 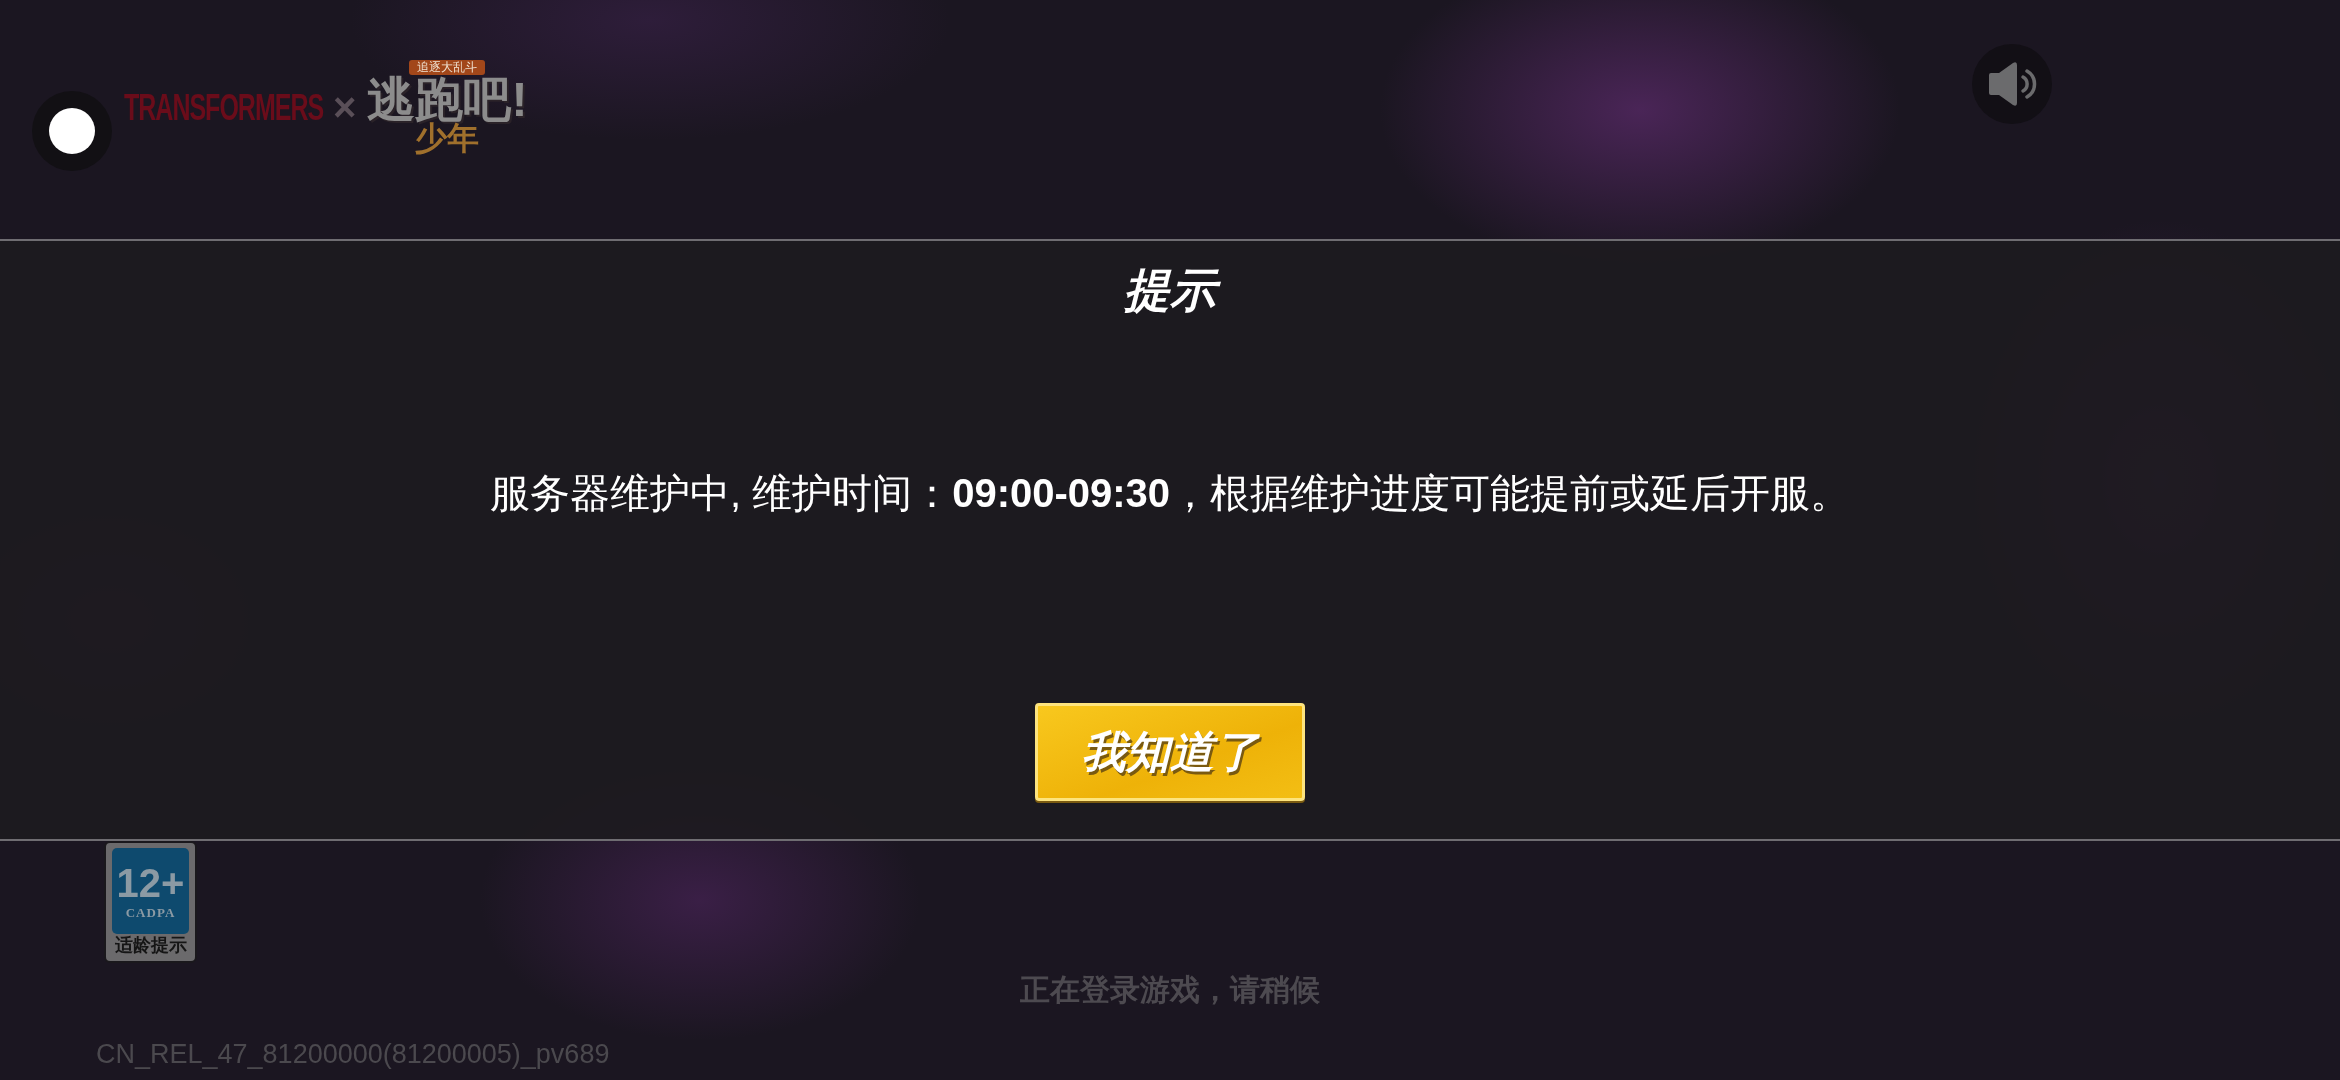 What do you see at coordinates (447, 67) in the screenshot?
I see `logo-banner: 追逐大乱斗` at bounding box center [447, 67].